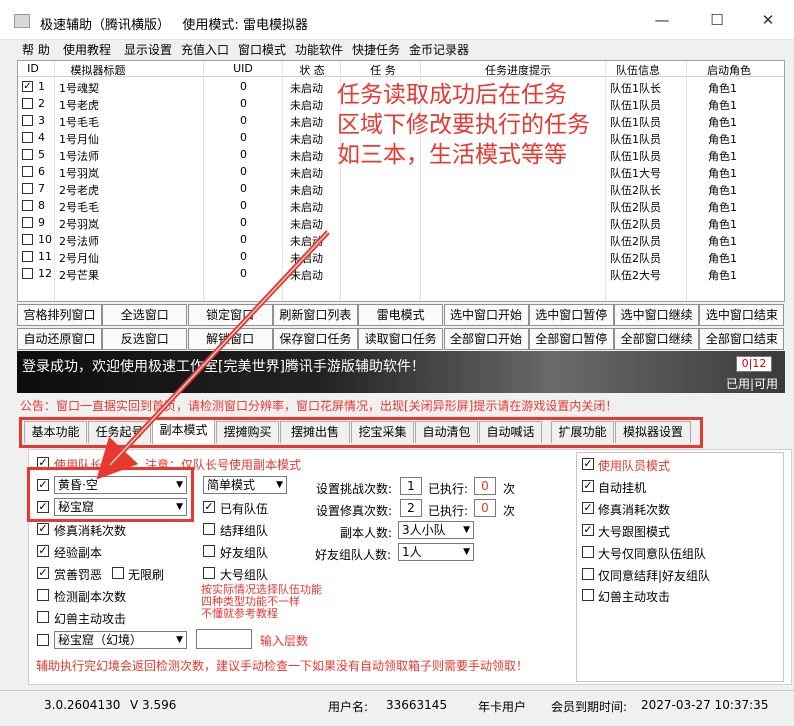  Describe the element at coordinates (588, 530) in the screenshot. I see `big-follow-checkbox: ✓` at that location.